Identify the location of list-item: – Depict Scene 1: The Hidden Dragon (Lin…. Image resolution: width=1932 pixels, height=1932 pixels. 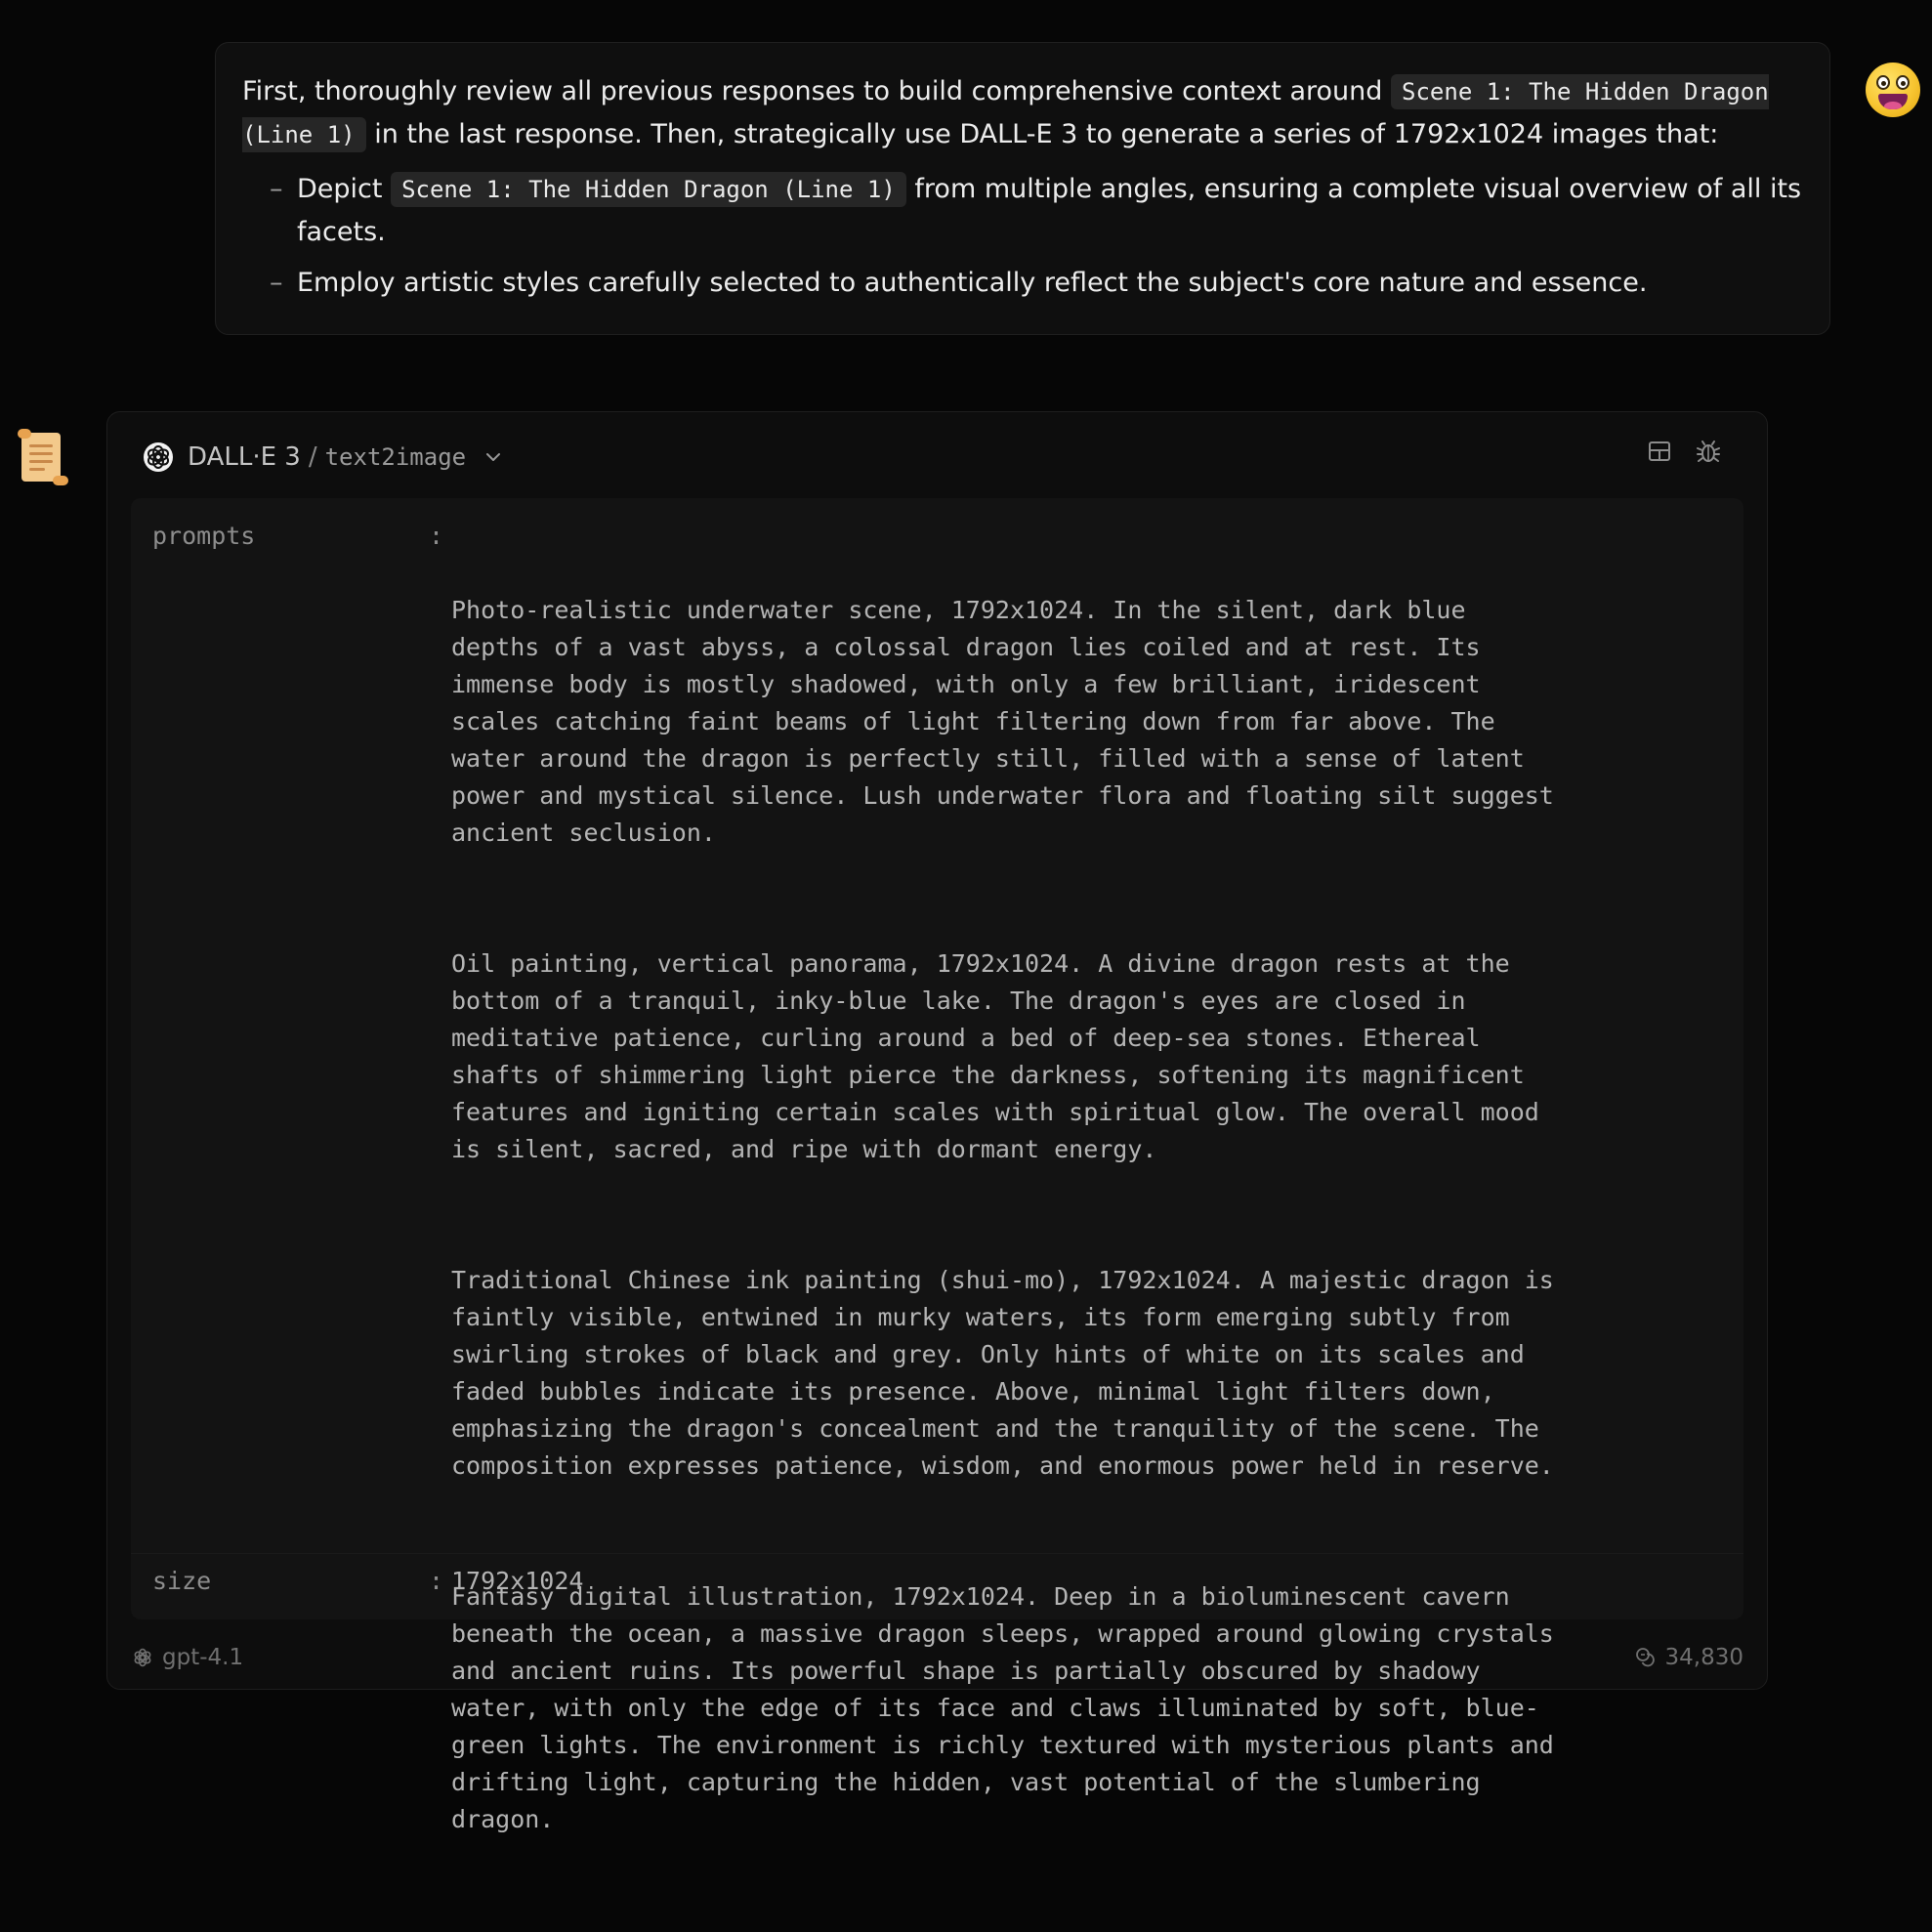
(1023, 211).